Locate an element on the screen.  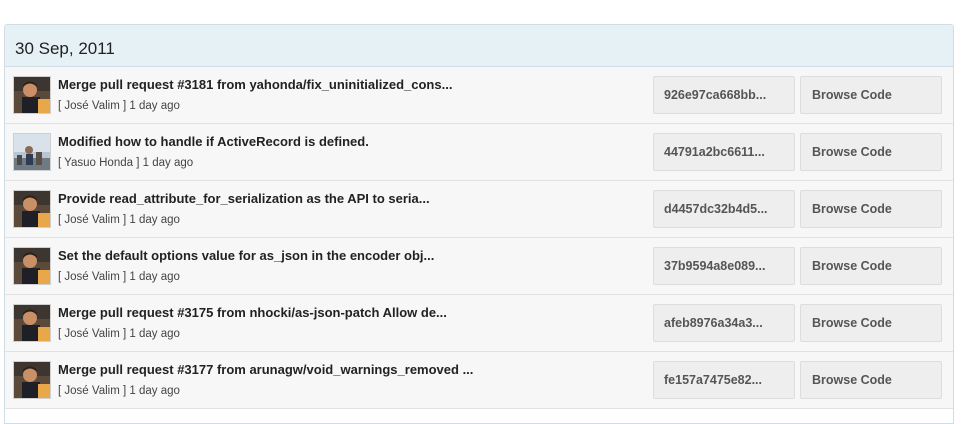
commit-author: [ Yasuo Honda ] is located at coordinates (98, 163).